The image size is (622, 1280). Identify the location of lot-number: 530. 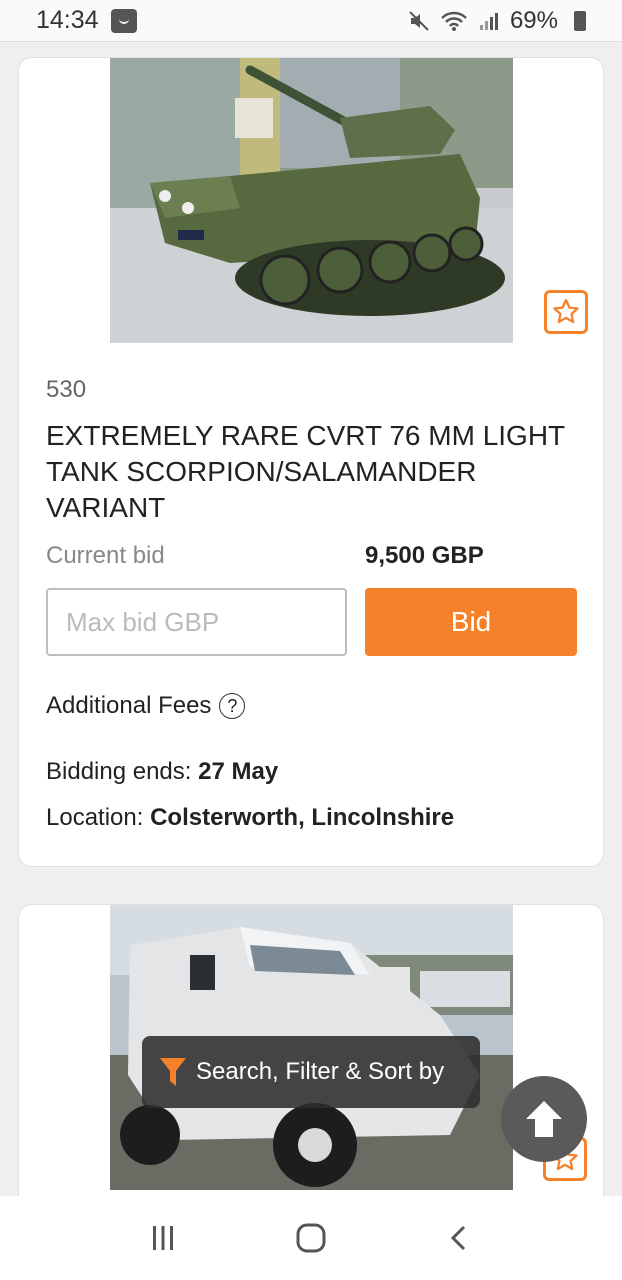
(66, 389).